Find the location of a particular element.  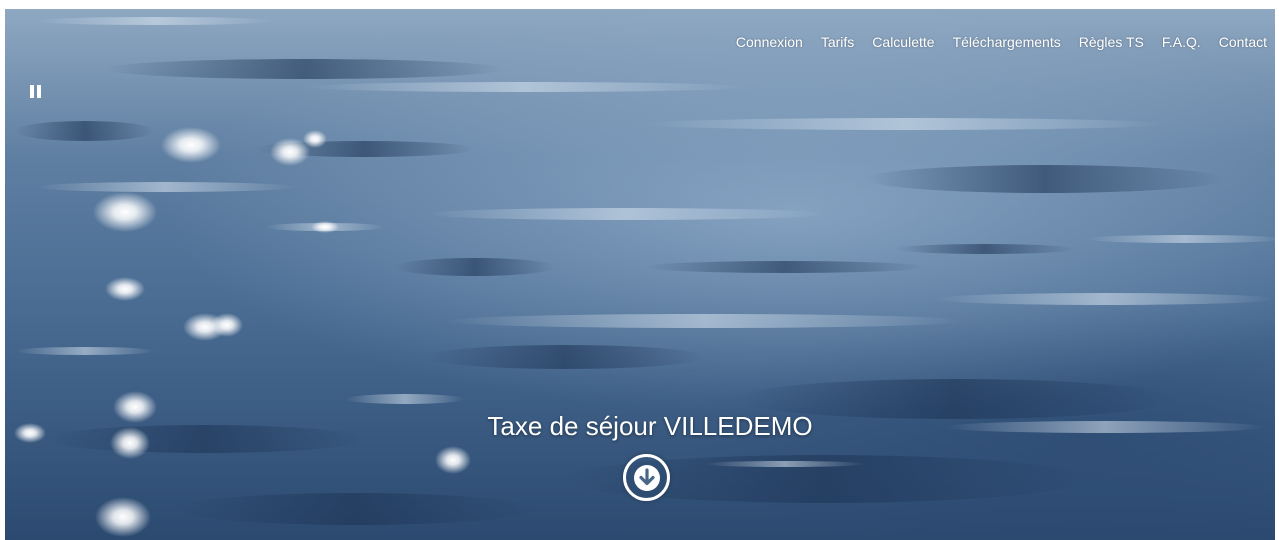

arrow-down-circle-icon is located at coordinates (646, 477).